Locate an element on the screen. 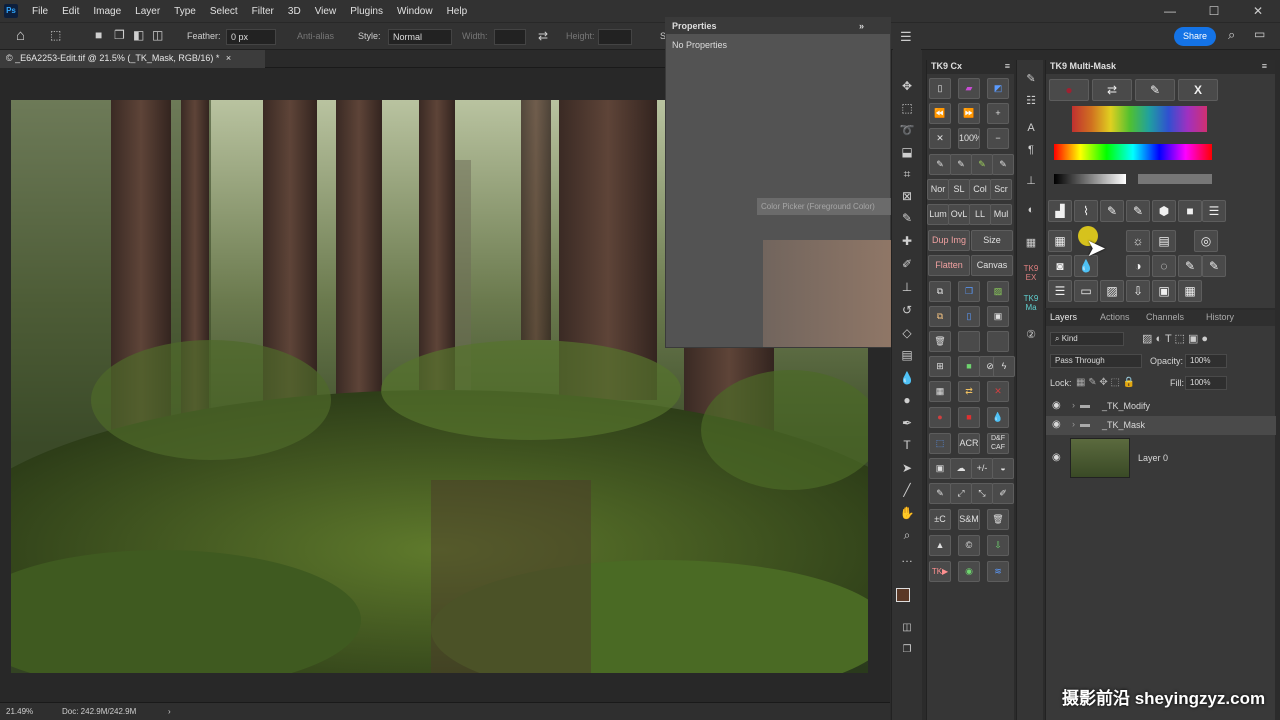  layer-row-layer-0: ◉ Layer 0 is located at coordinates (1161, 459).